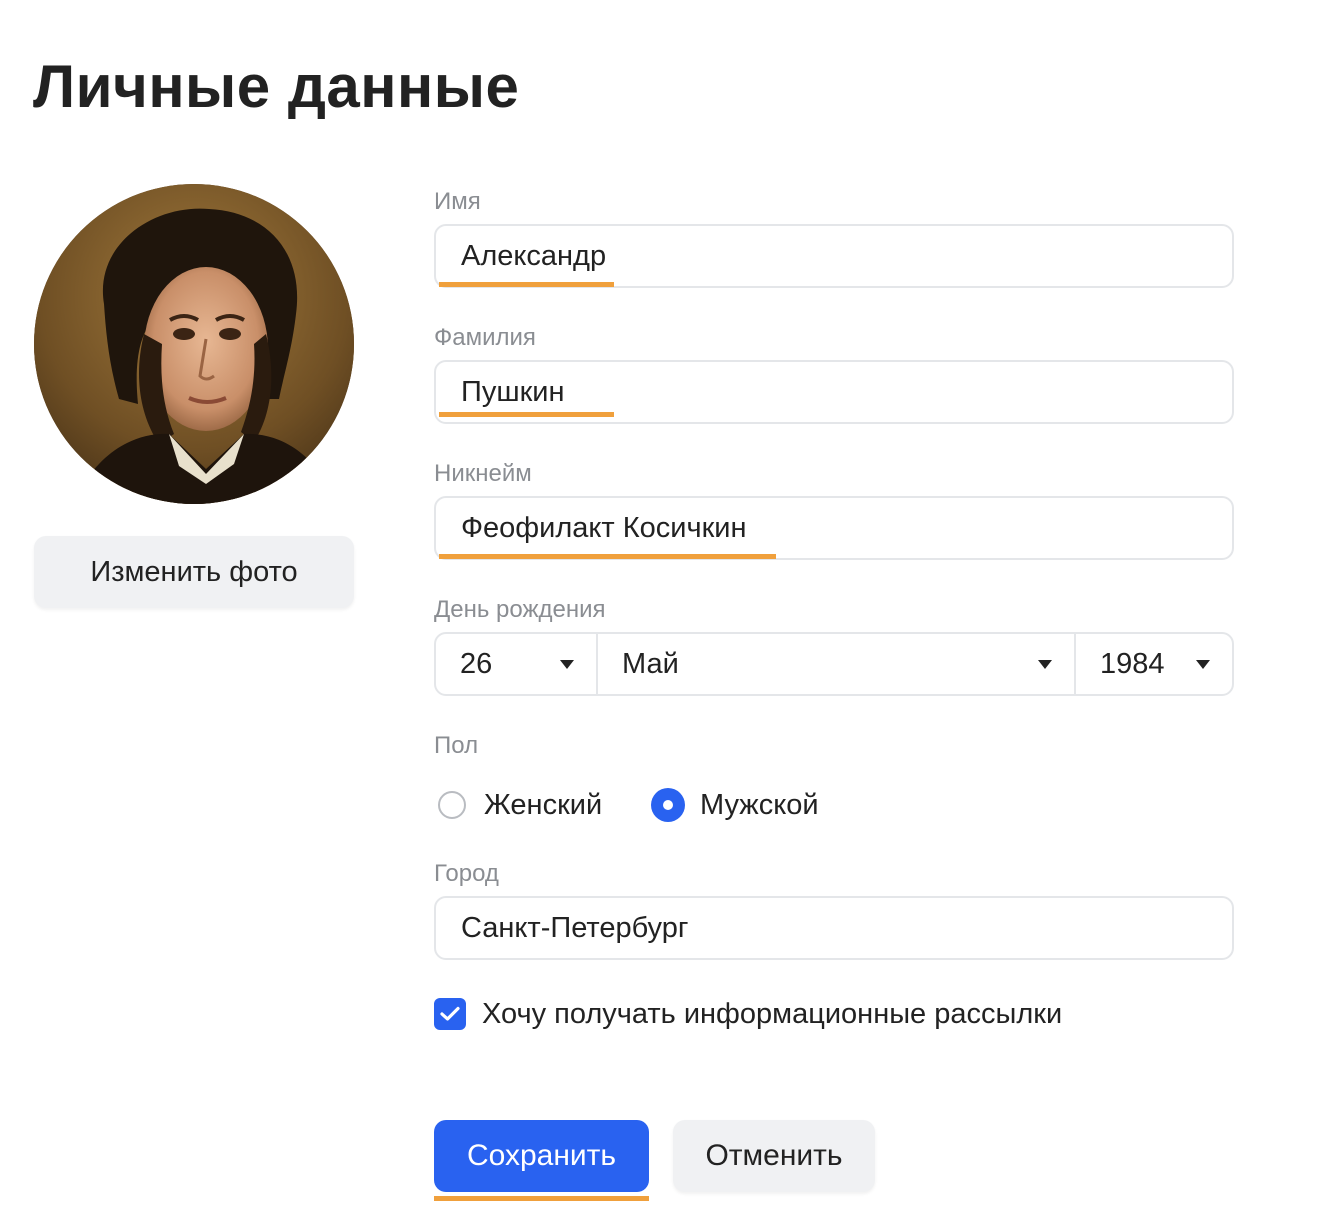  I want to click on page-title: Личные данные, so click(276, 86).